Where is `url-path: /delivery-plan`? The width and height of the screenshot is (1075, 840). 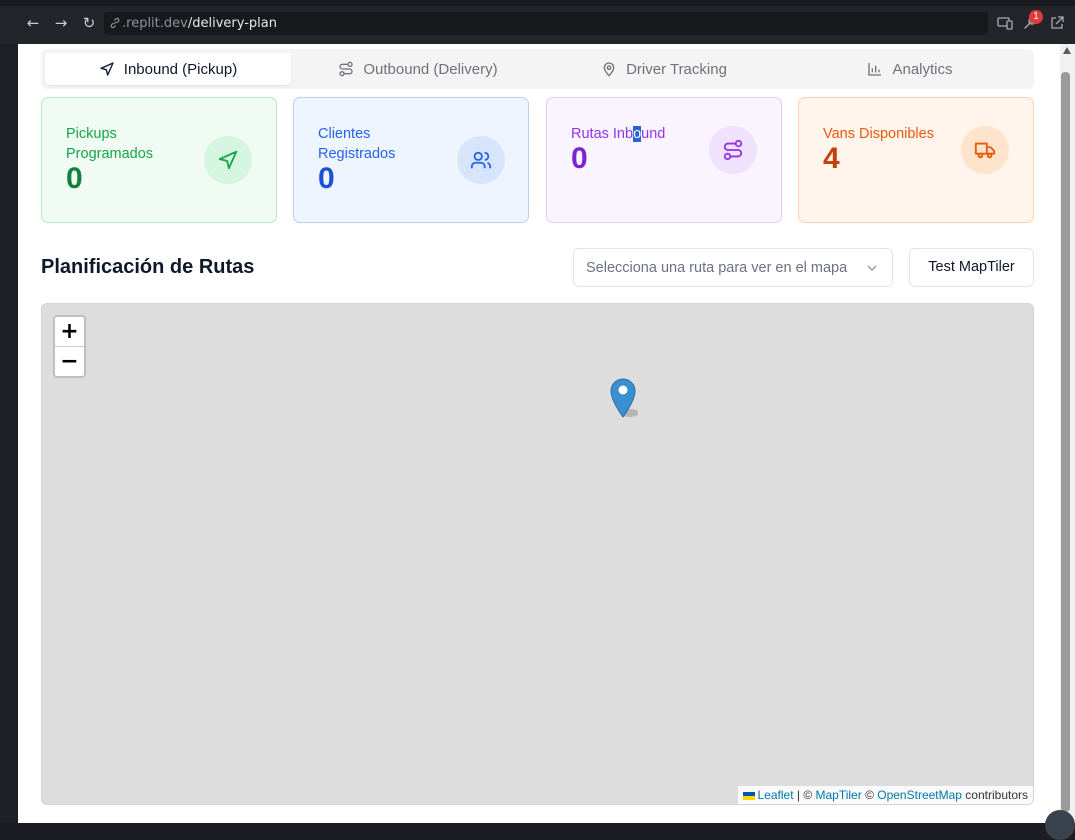 url-path: /delivery-plan is located at coordinates (232, 23).